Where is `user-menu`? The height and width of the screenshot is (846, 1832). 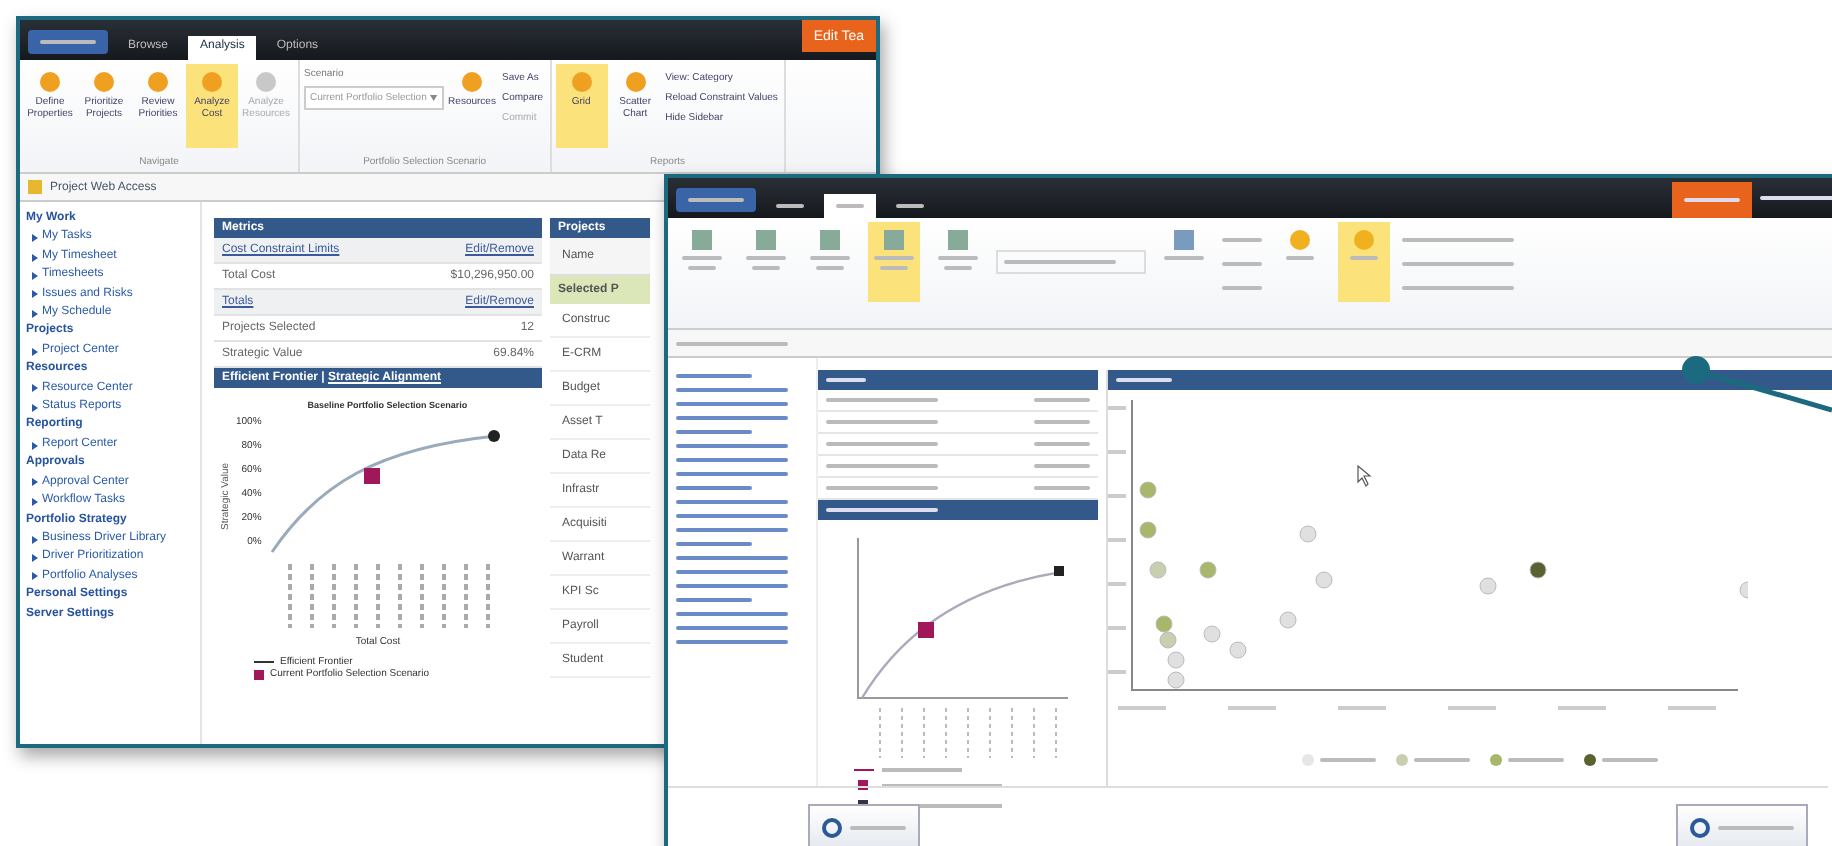 user-menu is located at coordinates (1796, 198).